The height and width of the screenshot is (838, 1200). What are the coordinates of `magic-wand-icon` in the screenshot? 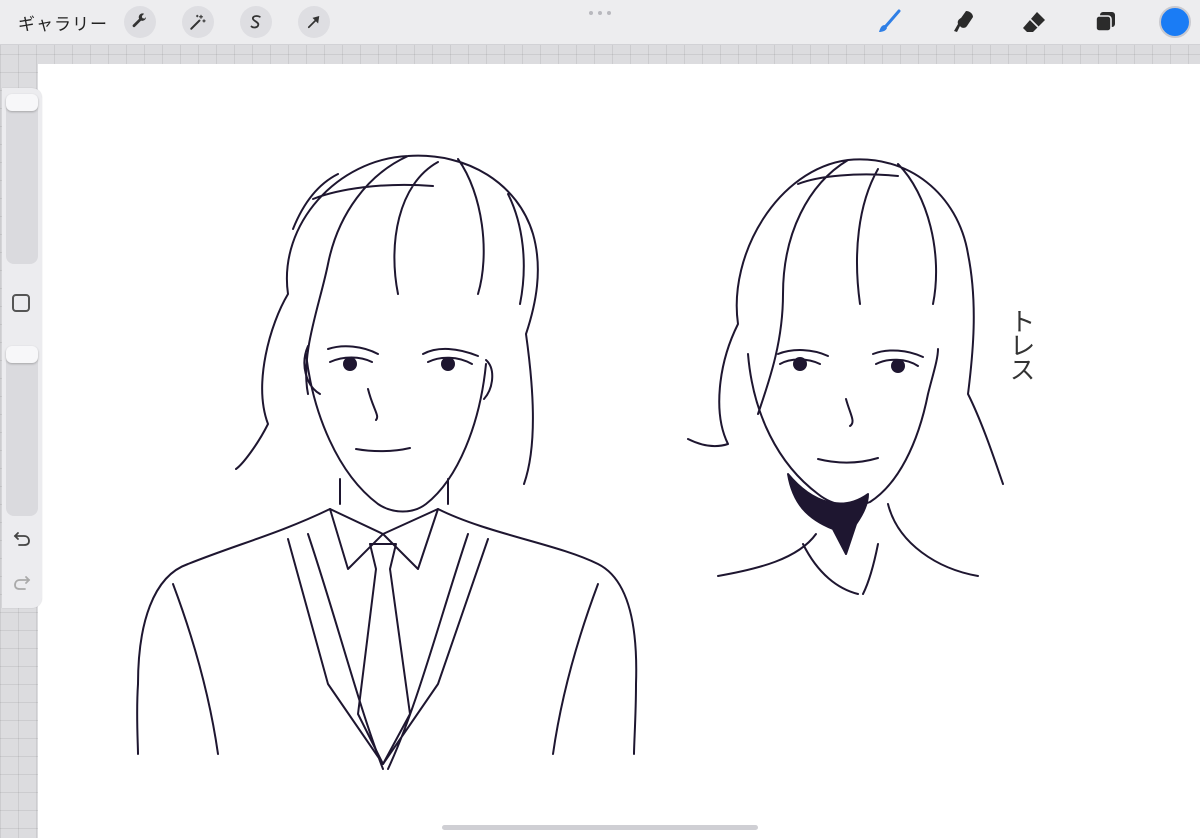 It's located at (198, 22).